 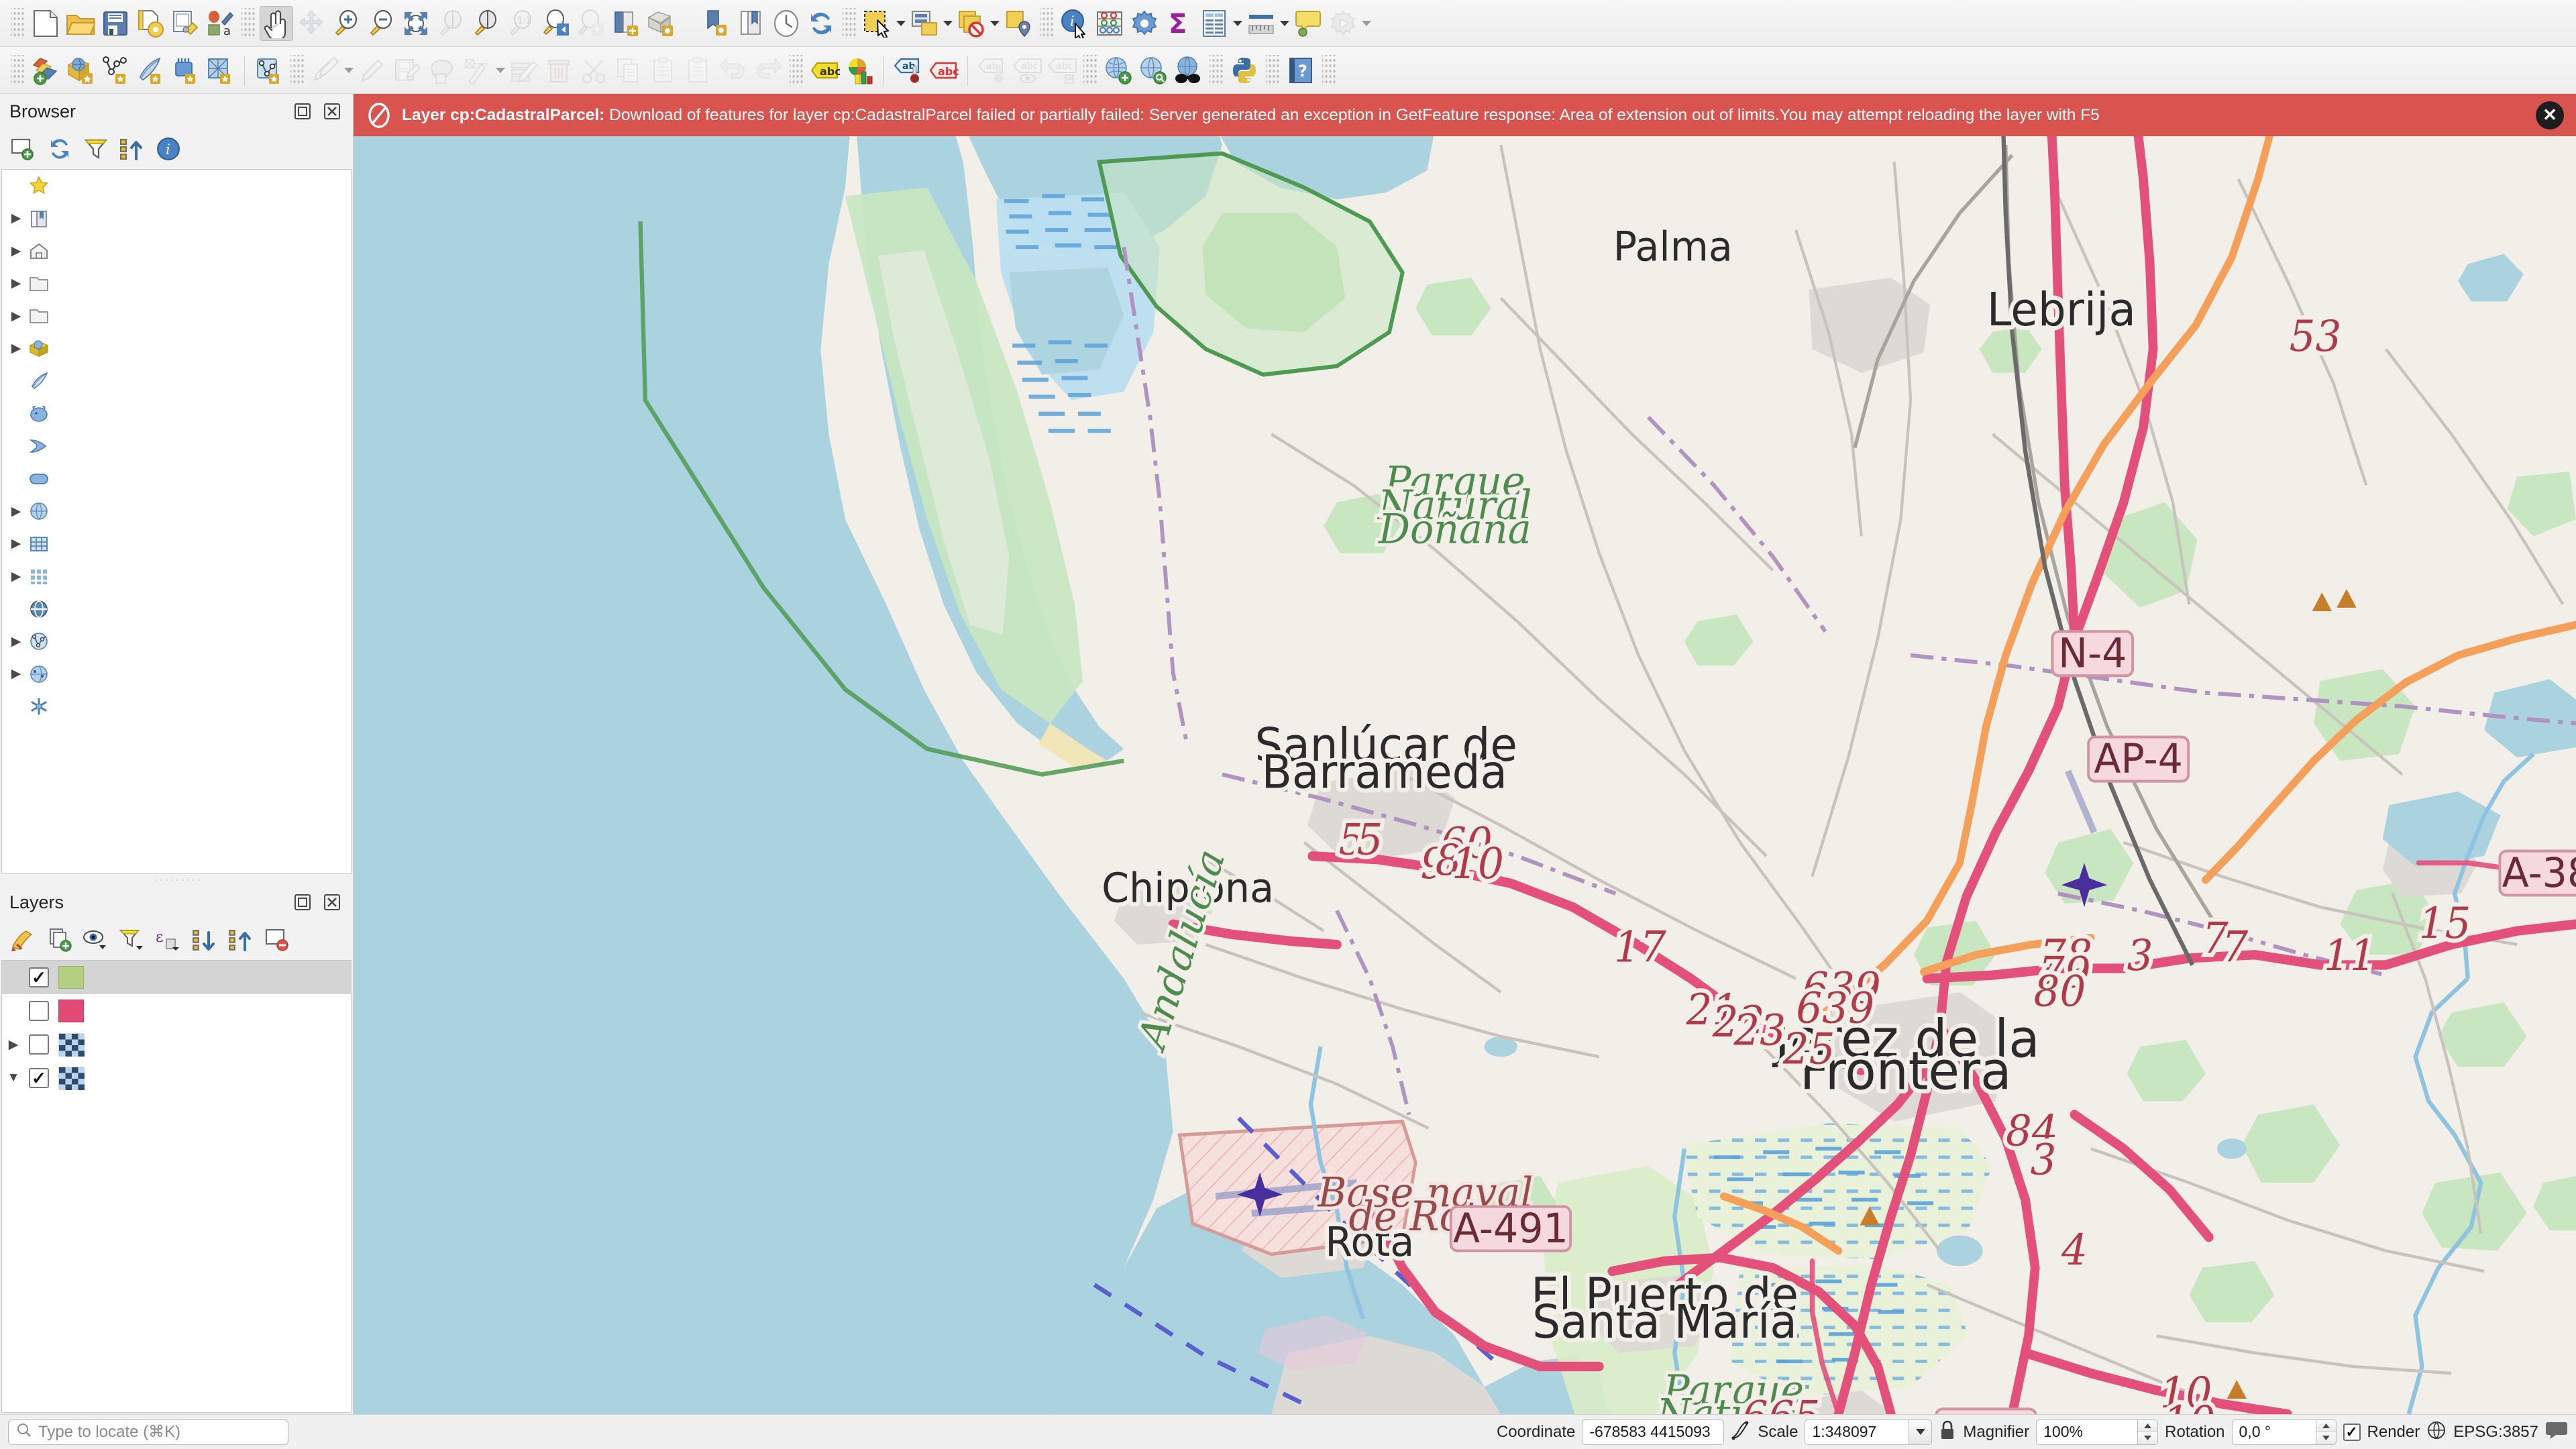 What do you see at coordinates (302, 902) in the screenshot?
I see `float-layers-panel-button` at bounding box center [302, 902].